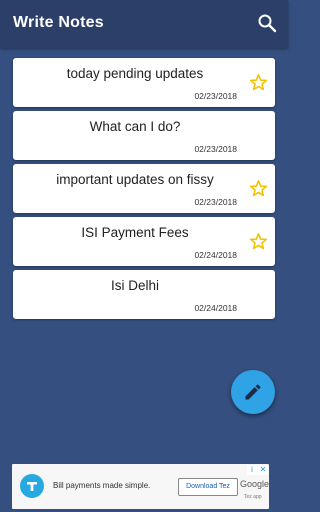  I want to click on ad-close-icon: ✕, so click(263, 470).